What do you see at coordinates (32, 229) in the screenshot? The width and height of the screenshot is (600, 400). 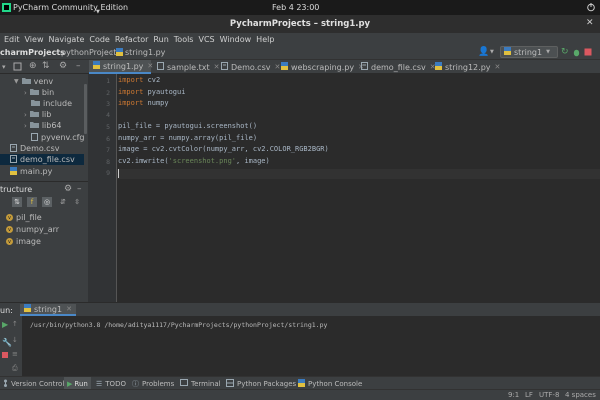 I see `structure-item: v numpy_arr` at bounding box center [32, 229].